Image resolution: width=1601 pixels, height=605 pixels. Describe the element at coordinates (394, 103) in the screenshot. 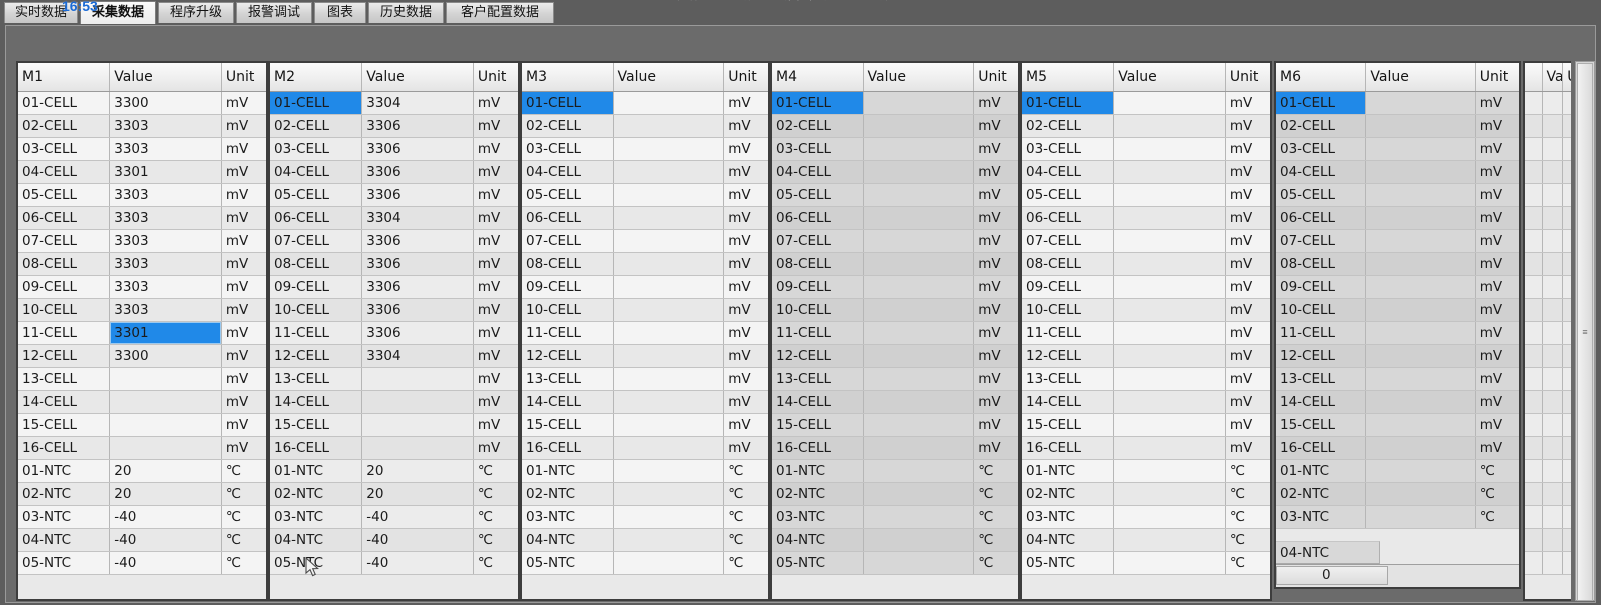

I see `table-row: 01-CELL 3304 mV` at that location.